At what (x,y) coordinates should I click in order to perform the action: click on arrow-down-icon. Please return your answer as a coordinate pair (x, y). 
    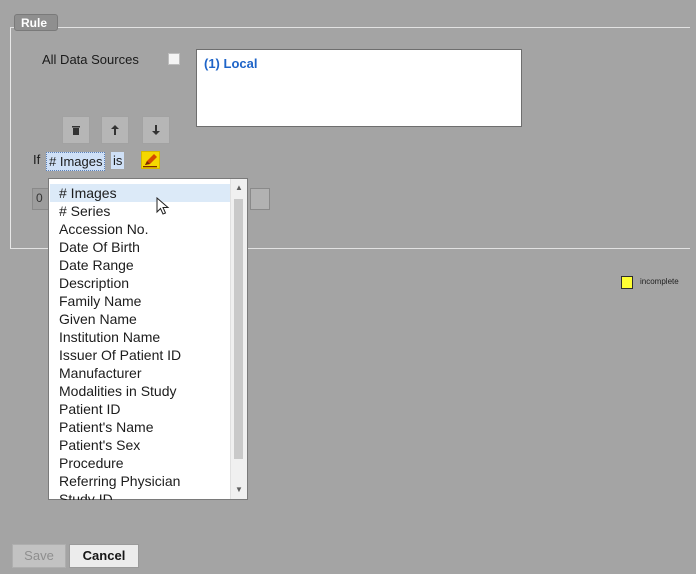
    Looking at the image, I should click on (156, 130).